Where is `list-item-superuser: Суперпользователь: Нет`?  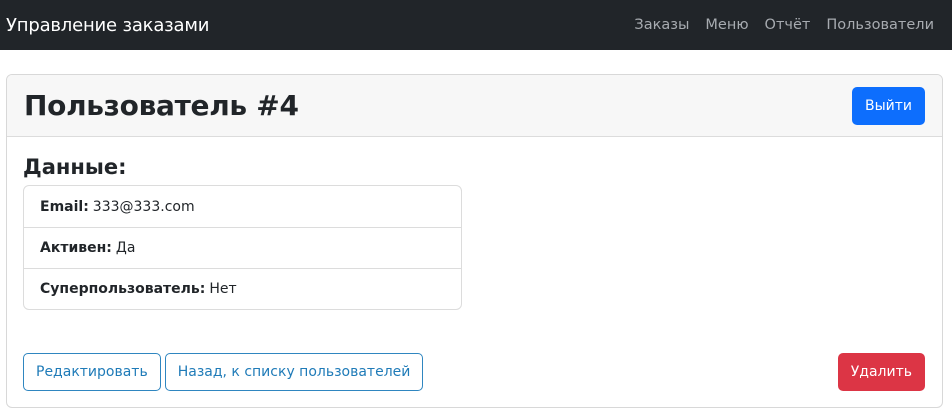
list-item-superuser: Суперпользователь: Нет is located at coordinates (242, 288).